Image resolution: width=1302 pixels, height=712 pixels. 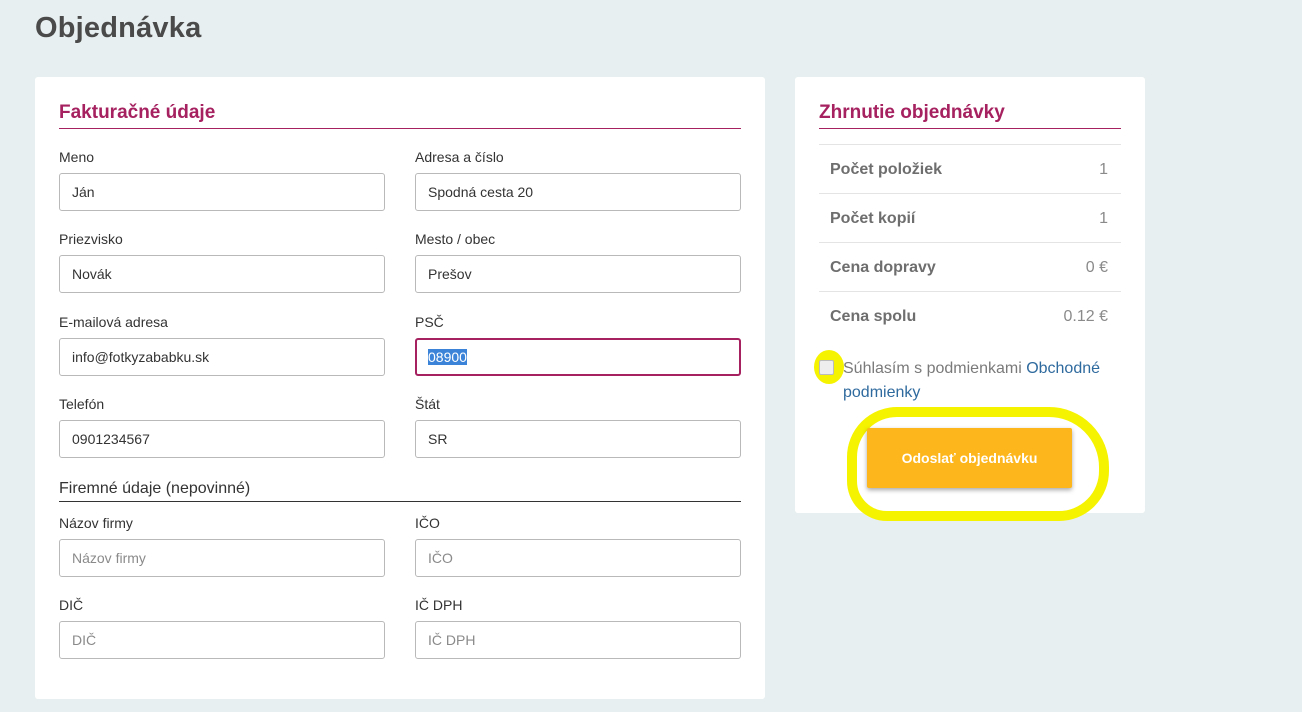 What do you see at coordinates (82, 404) in the screenshot?
I see `phone-label: Telefón` at bounding box center [82, 404].